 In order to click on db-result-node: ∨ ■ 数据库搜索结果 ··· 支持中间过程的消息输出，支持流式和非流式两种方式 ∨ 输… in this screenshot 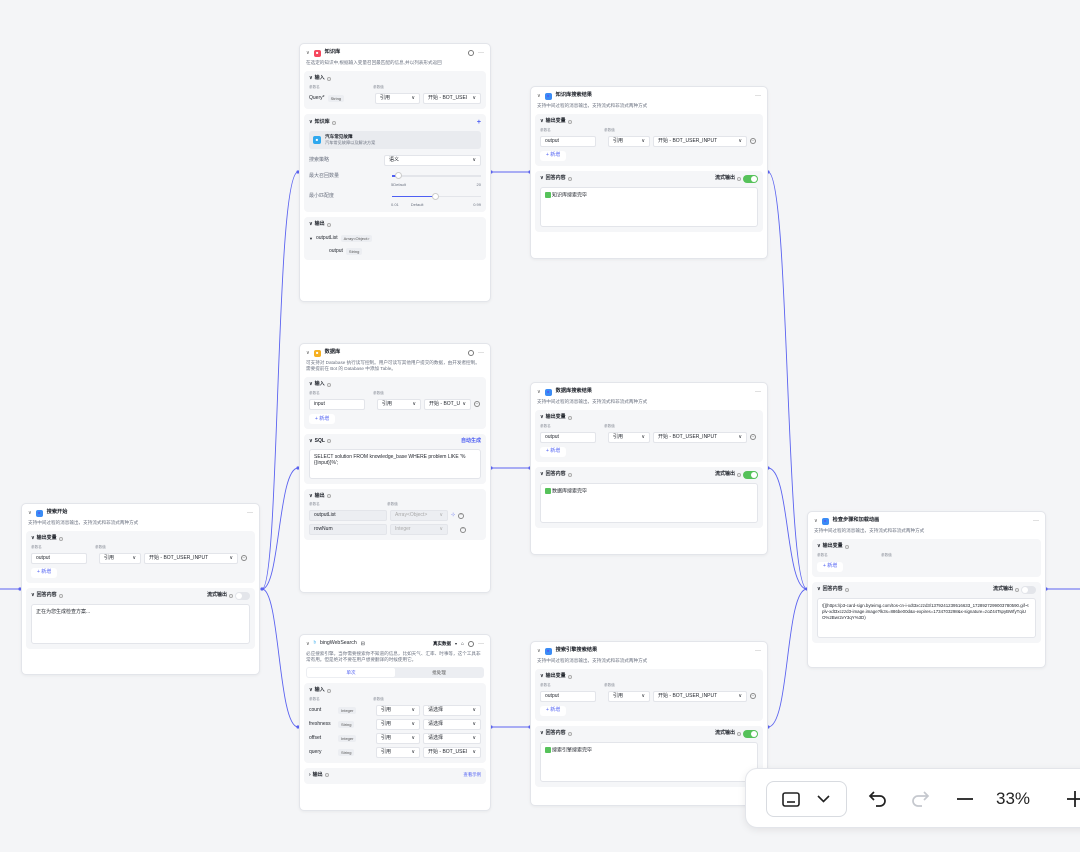, I will do `click(649, 468)`.